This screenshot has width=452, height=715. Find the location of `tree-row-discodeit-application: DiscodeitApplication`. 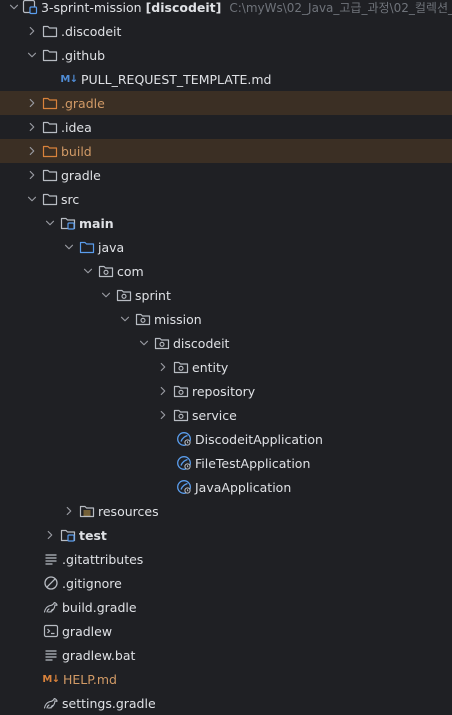

tree-row-discodeit-application: DiscodeitApplication is located at coordinates (226, 439).